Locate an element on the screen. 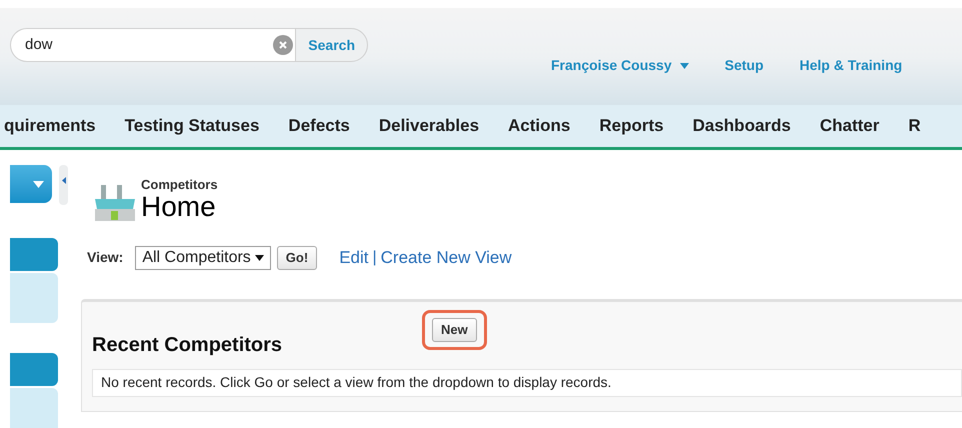 The width and height of the screenshot is (962, 428). empty-message: No recent records. Click Go or select a view from the dropdown to display records. is located at coordinates (356, 382).